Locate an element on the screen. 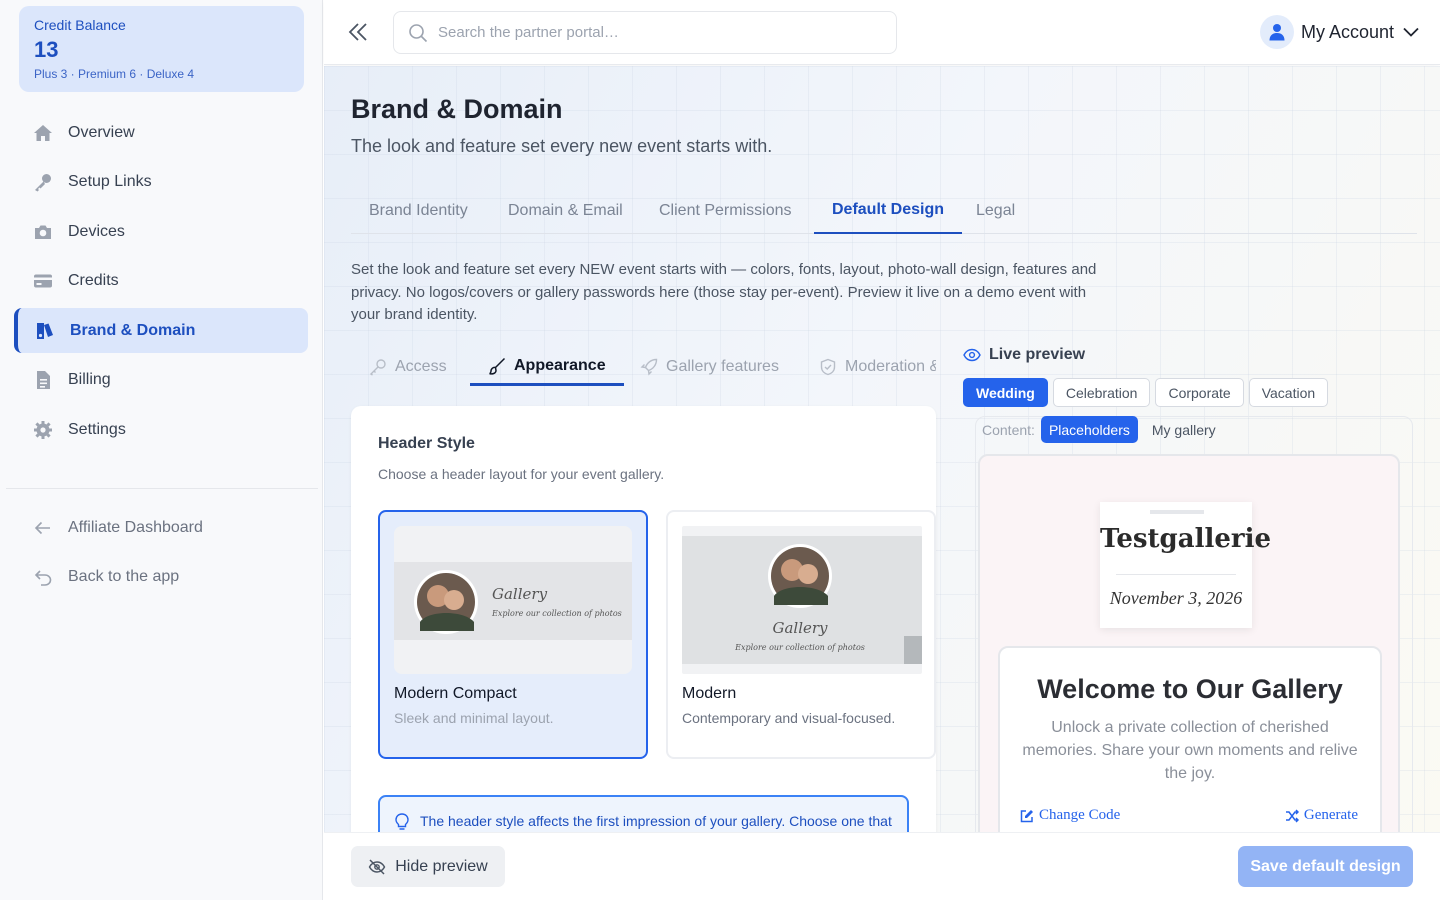 The height and width of the screenshot is (900, 1440). arrow-left-icon is located at coordinates (43, 528).